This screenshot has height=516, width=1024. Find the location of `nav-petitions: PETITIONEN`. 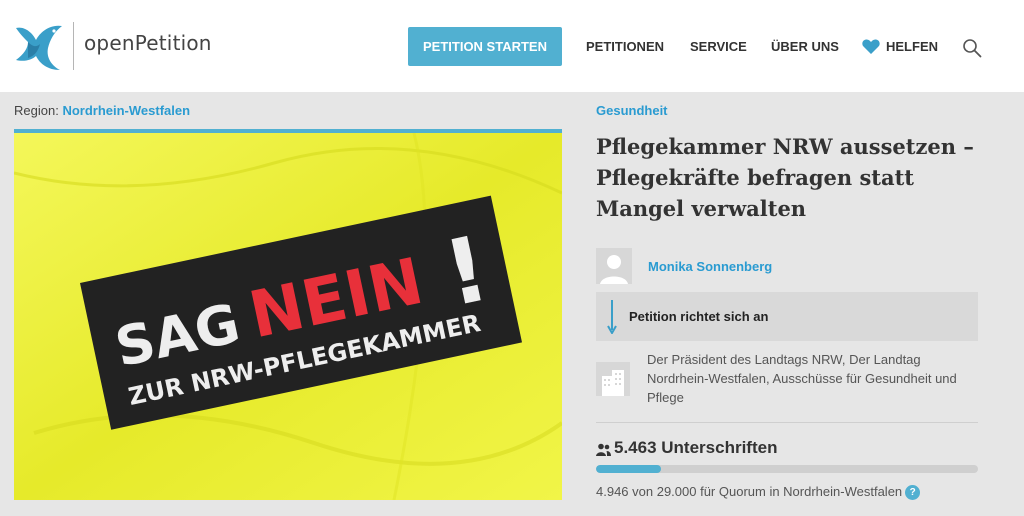

nav-petitions: PETITIONEN is located at coordinates (625, 46).